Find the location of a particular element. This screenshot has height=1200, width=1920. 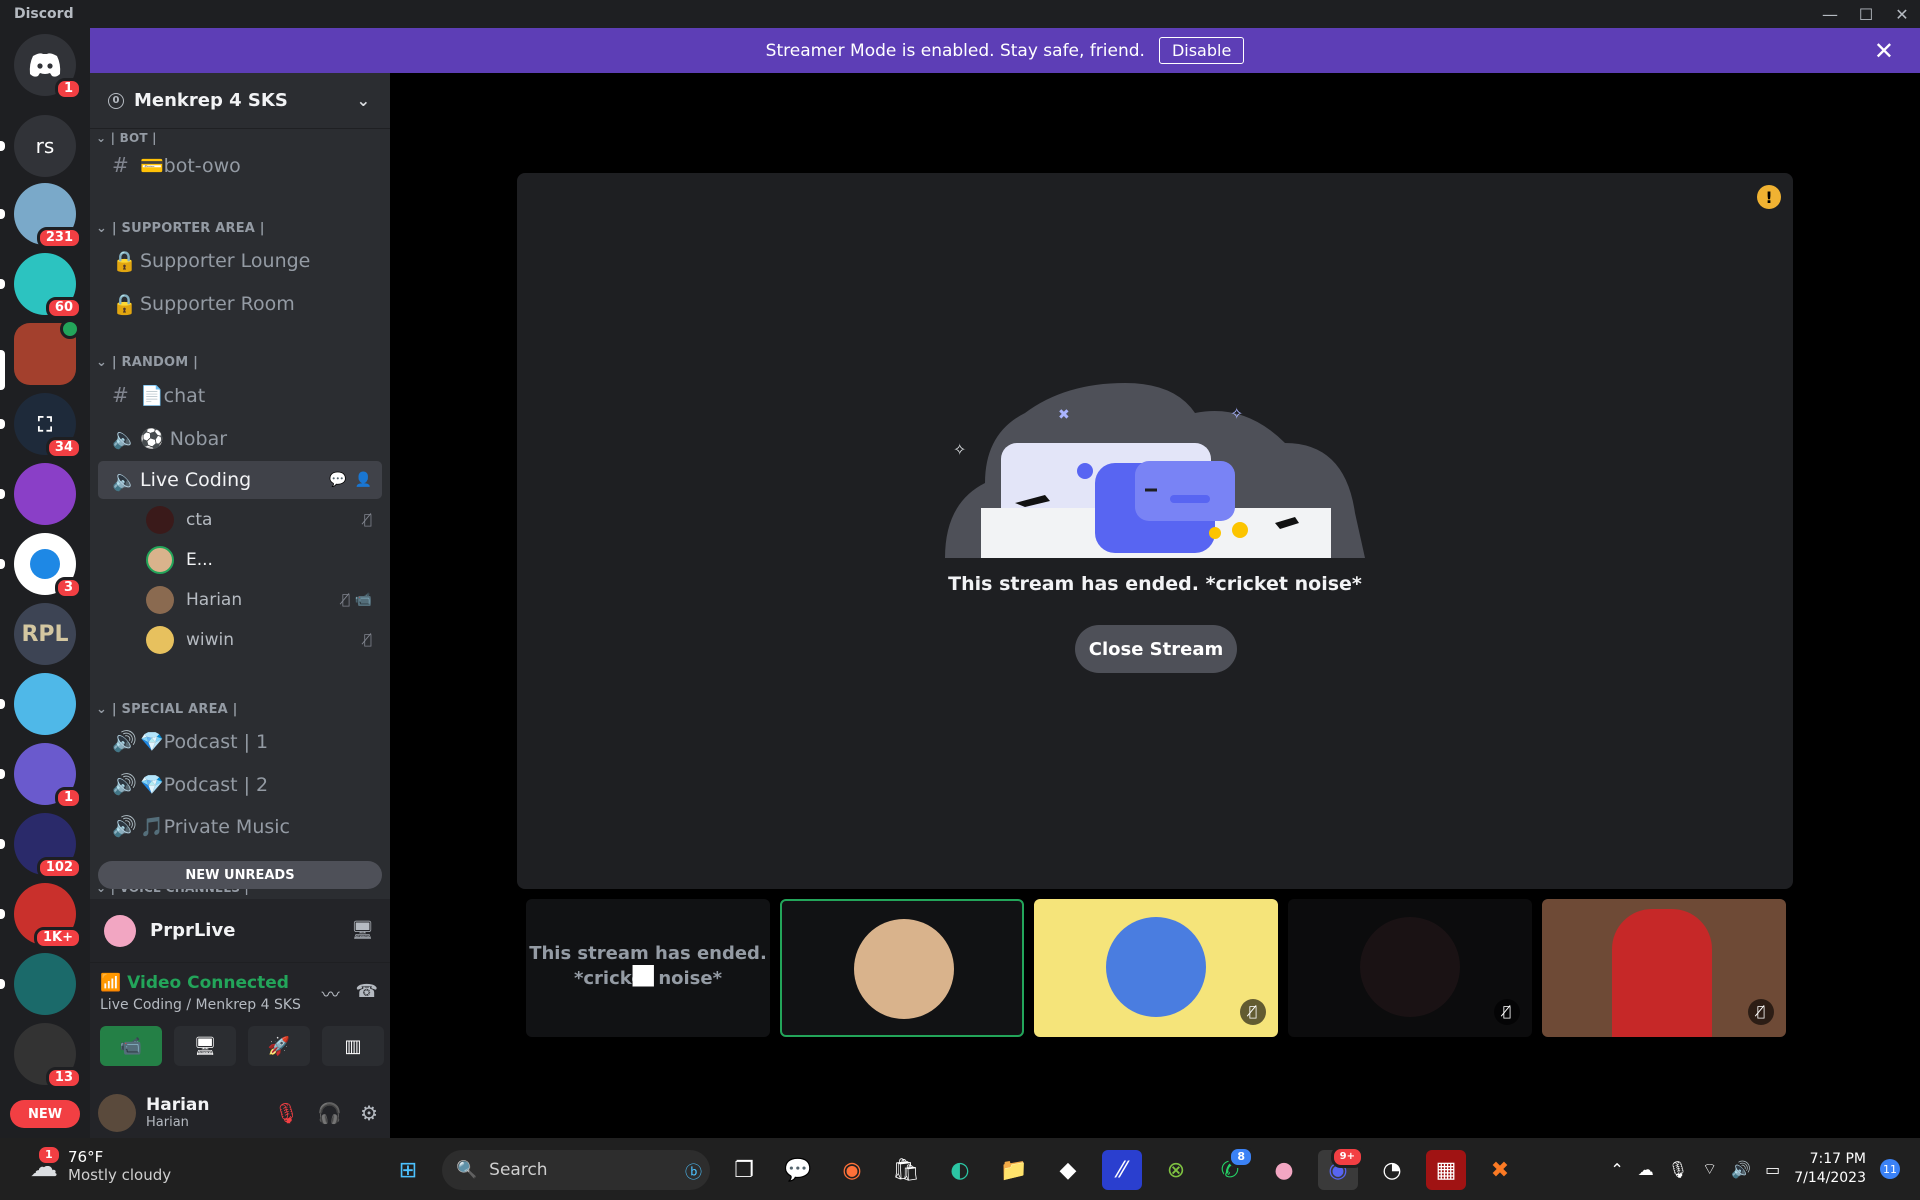

hashtag-icon: # is located at coordinates (120, 165).